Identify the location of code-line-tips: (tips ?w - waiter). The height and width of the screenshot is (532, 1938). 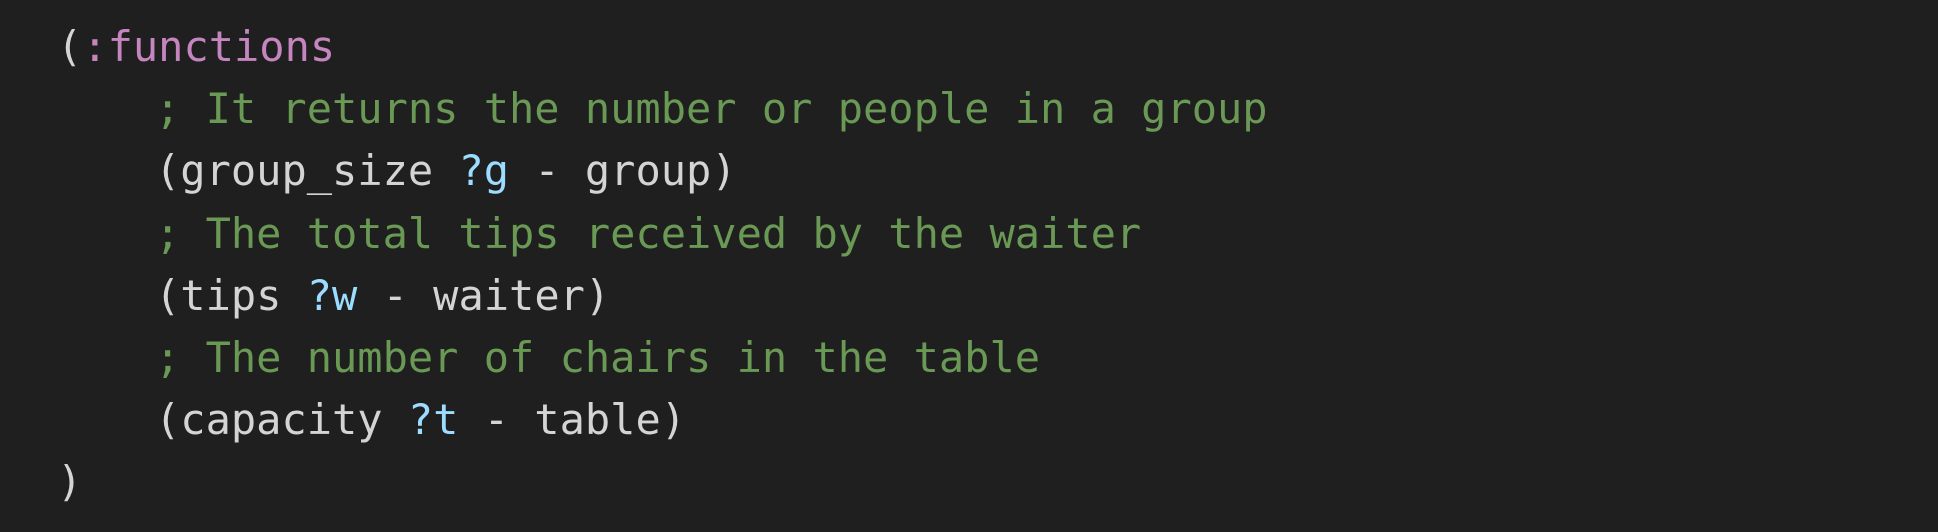
(382, 296).